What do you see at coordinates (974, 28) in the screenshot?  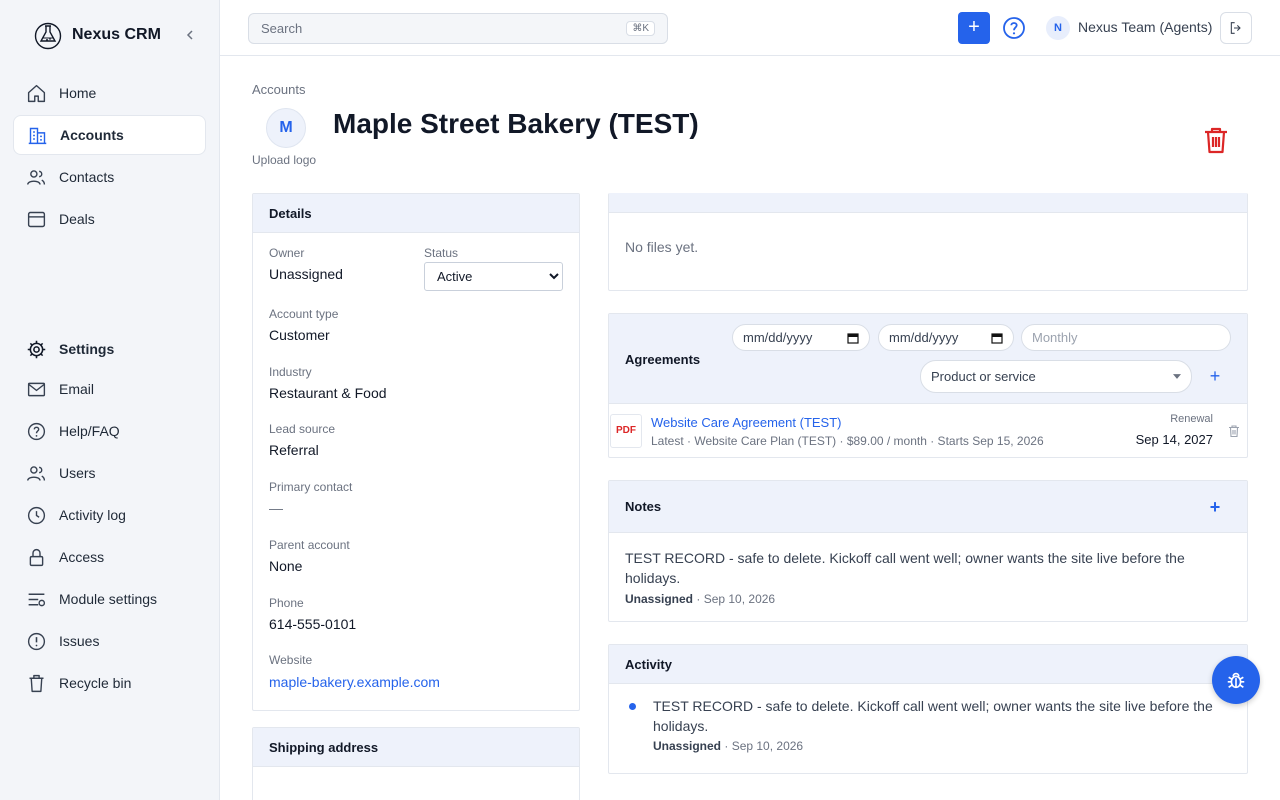 I see `quick-add-button: +` at bounding box center [974, 28].